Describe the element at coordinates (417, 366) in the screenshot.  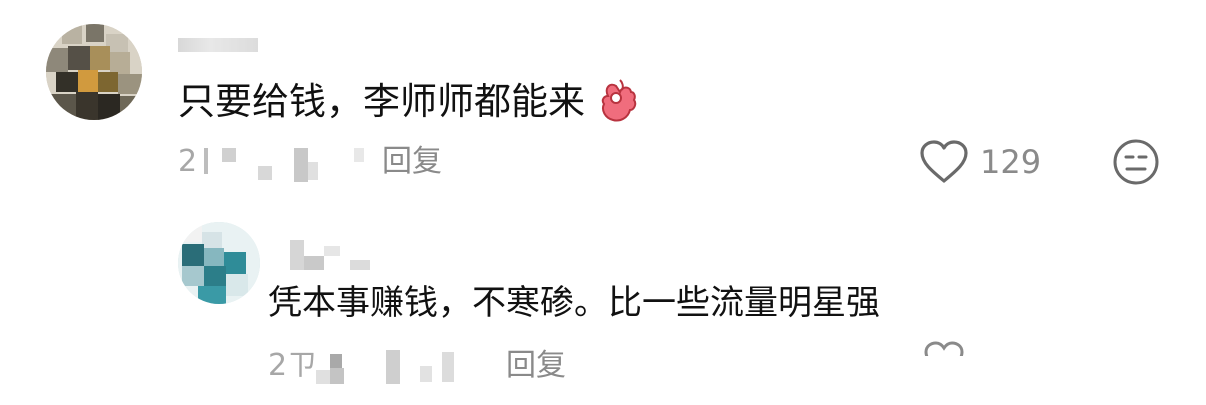
I see `reply-meta: 2ㄗ 回复` at that location.